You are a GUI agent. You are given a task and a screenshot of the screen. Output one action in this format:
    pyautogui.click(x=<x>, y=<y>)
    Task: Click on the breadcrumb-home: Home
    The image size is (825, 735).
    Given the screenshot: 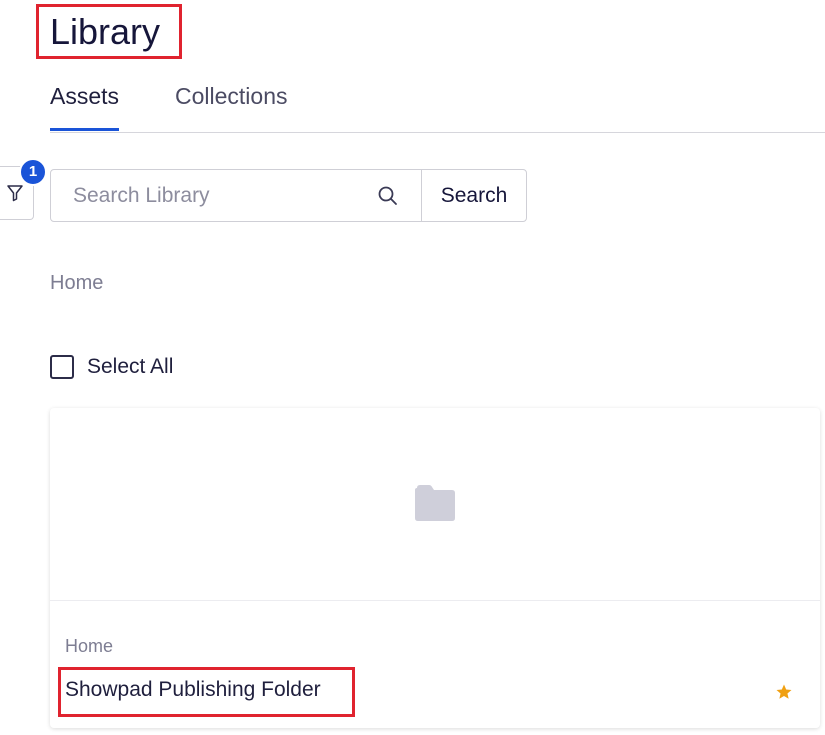 What is the action you would take?
    pyautogui.click(x=76, y=283)
    